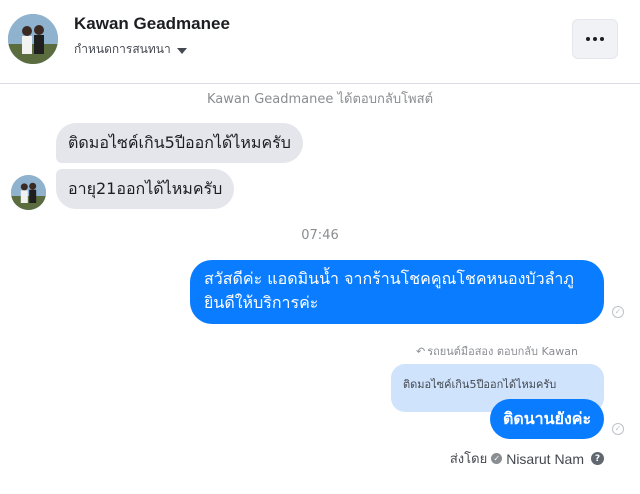  Describe the element at coordinates (145, 189) in the screenshot. I see `incoming-message: อายุ21ออกได้ไหมครับ` at that location.